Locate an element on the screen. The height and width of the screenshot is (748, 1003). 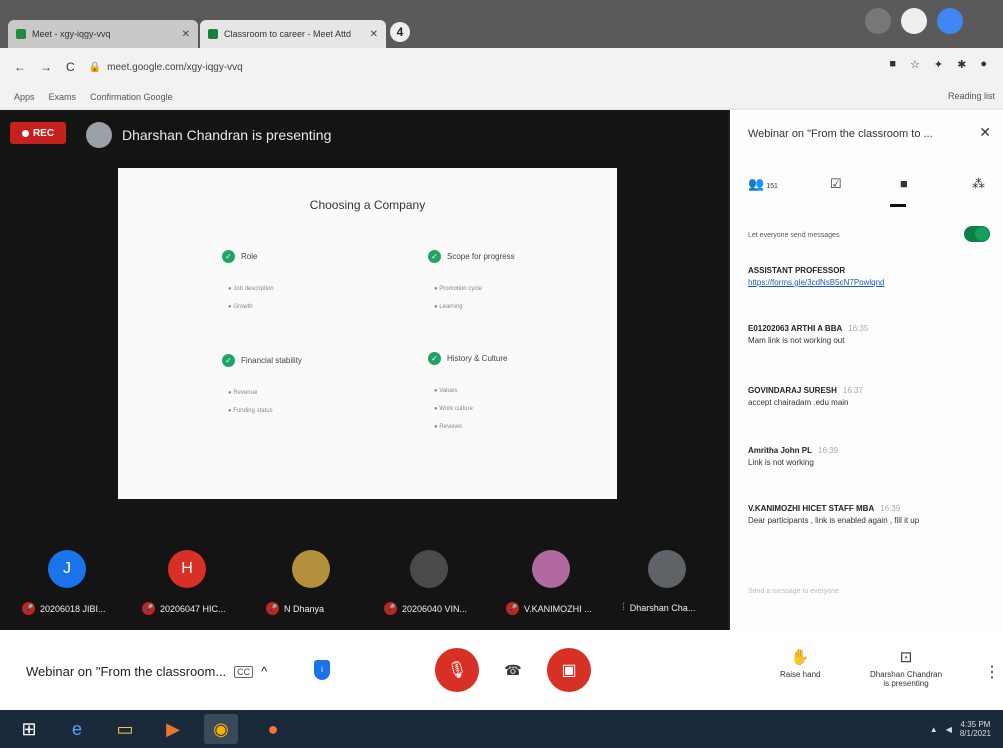
message-sender: ASSISTANT PROFESSOR is located at coordinates (797, 270).